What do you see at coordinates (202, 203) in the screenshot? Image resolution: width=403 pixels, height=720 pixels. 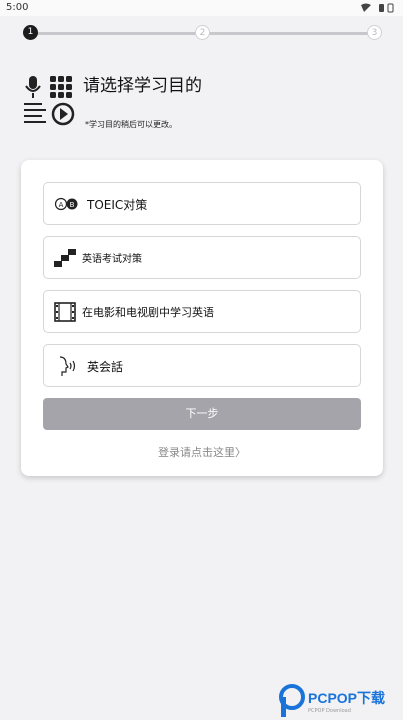 I see `option-toeic: A B TOEIC对策` at bounding box center [202, 203].